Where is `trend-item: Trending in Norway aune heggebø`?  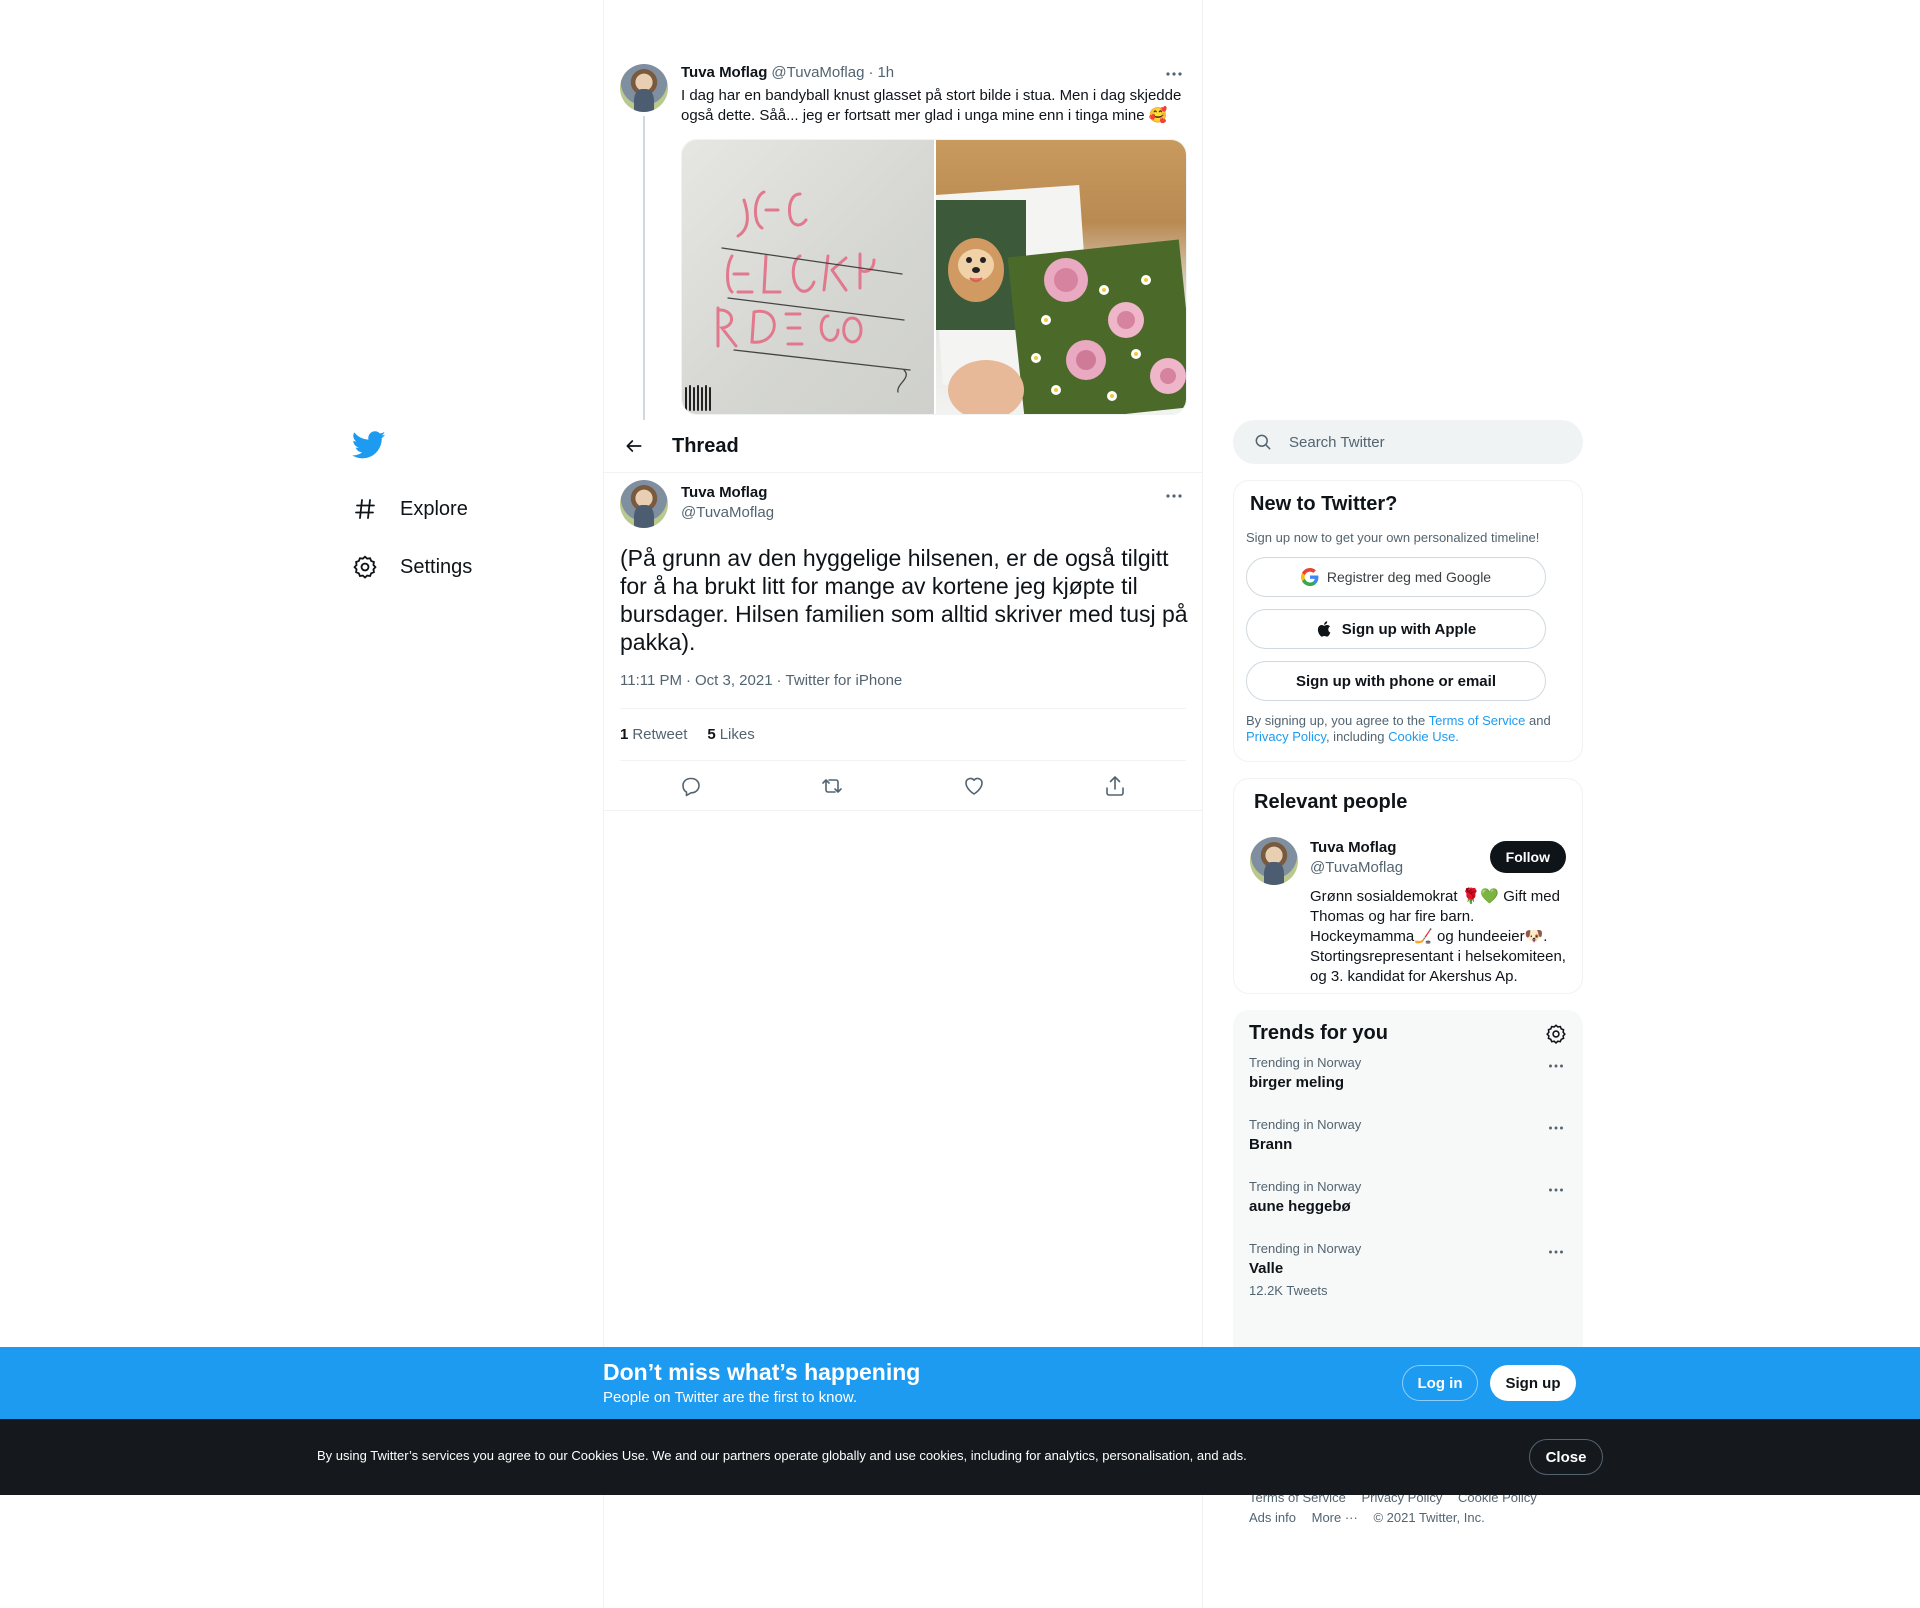
trend-item: Trending in Norway aune heggebø is located at coordinates (1408, 1200).